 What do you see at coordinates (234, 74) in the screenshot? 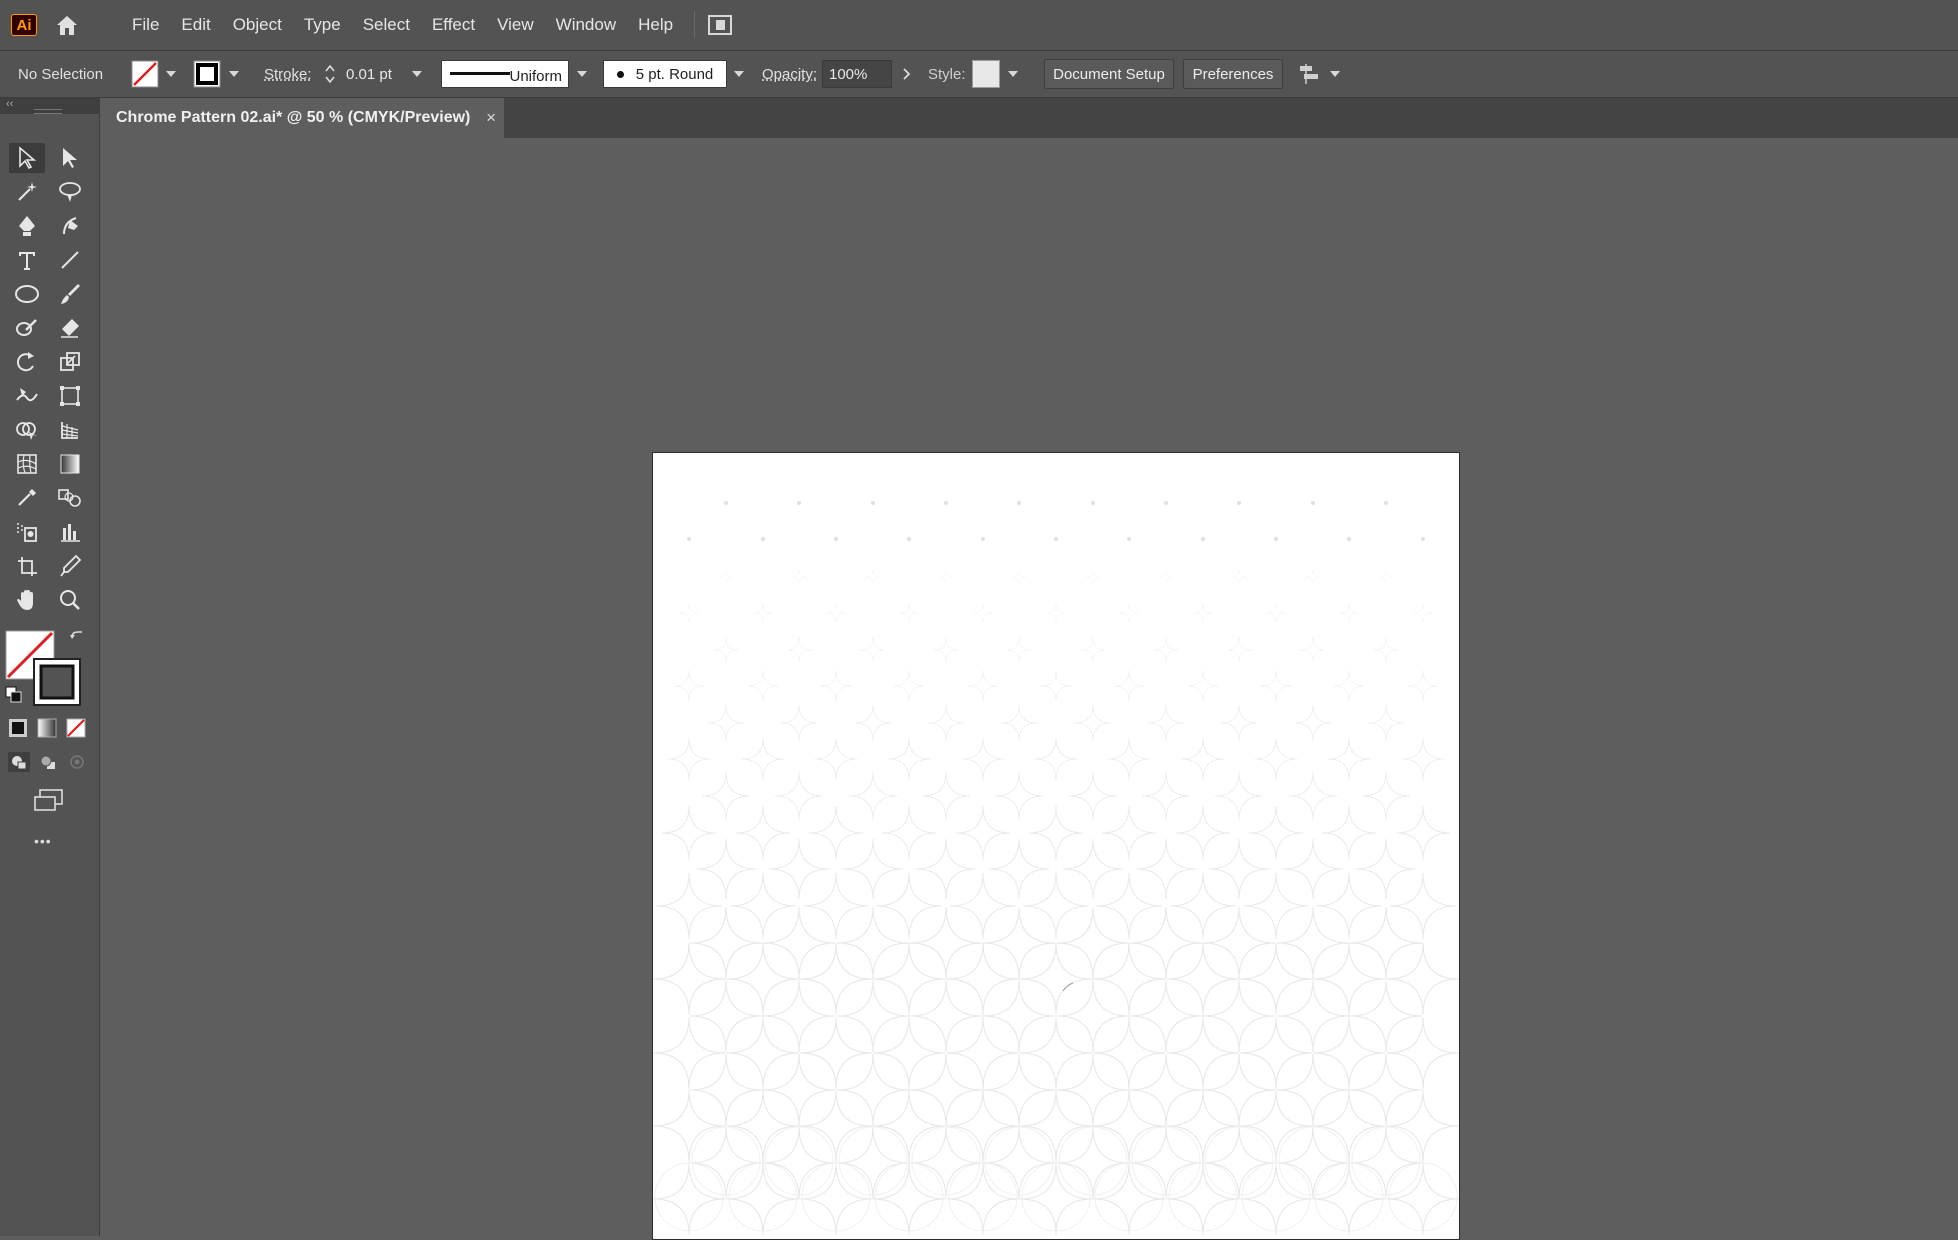
I see `stroke-dropdown-icon` at bounding box center [234, 74].